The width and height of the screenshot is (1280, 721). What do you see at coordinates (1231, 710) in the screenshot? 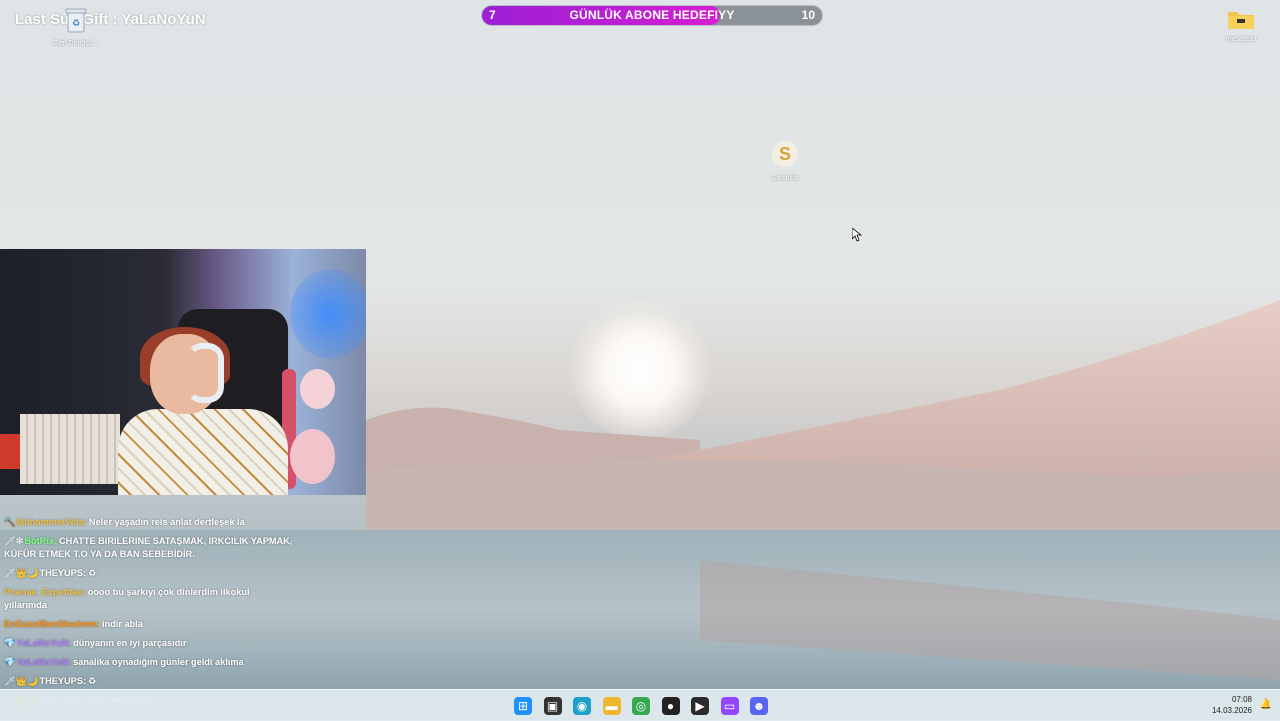
I see `clock-date: 14.03.2026` at bounding box center [1231, 710].